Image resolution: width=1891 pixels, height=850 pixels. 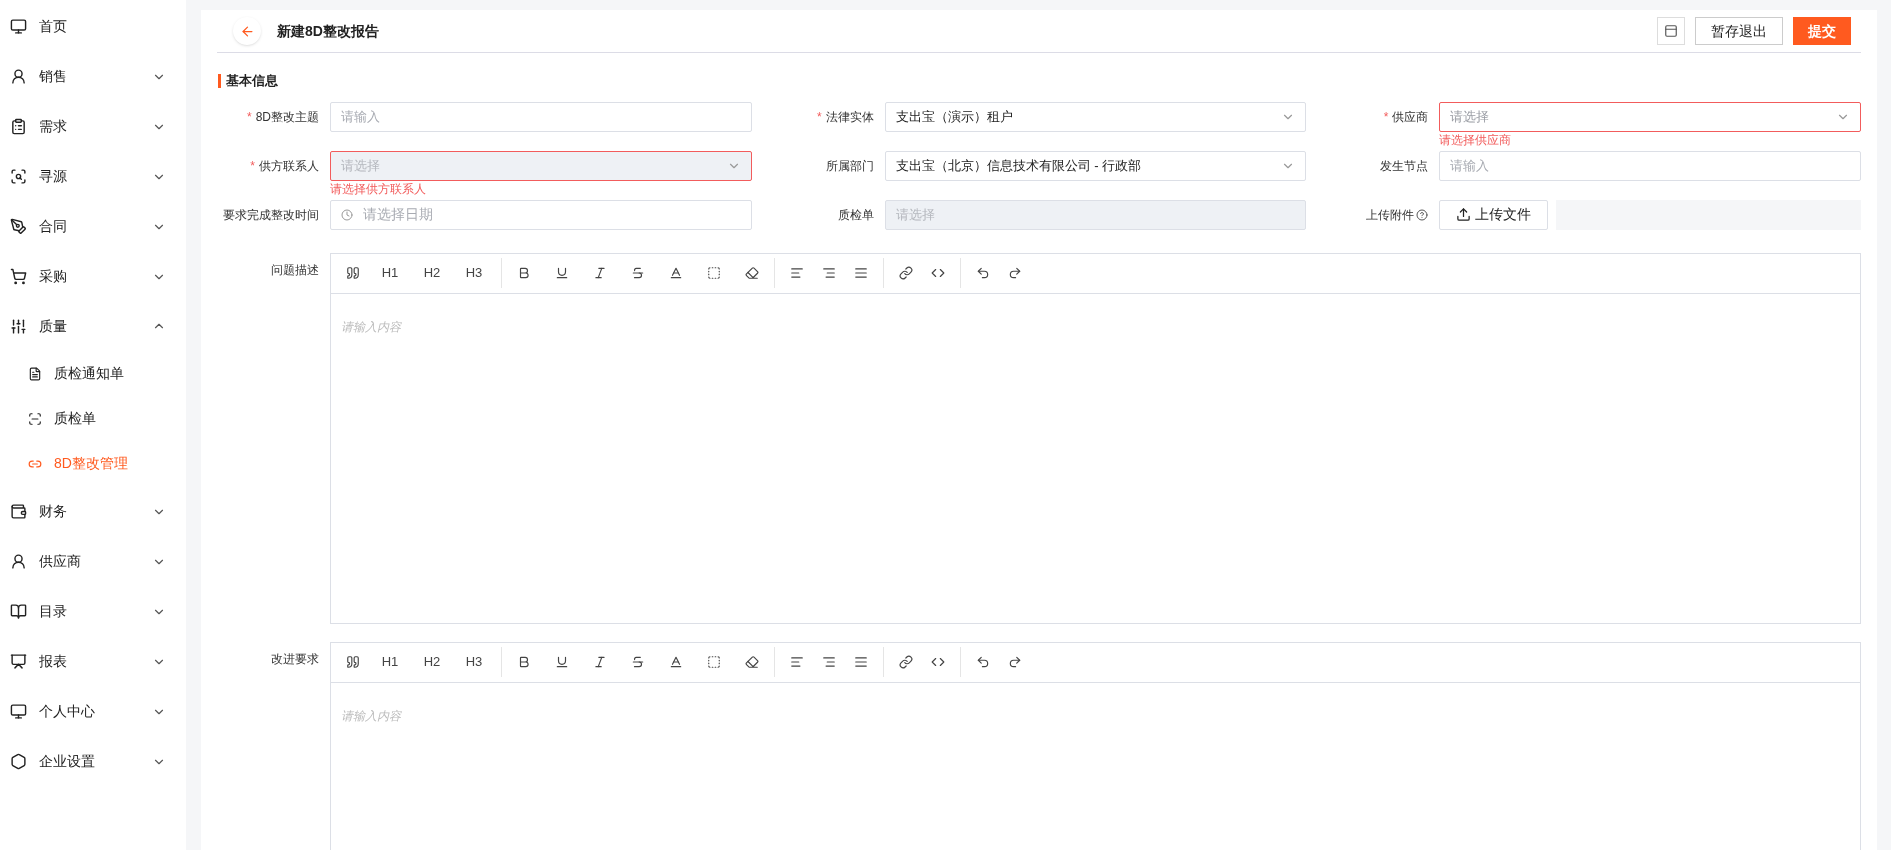 I want to click on sidebar-item: 合同, so click(x=93, y=226).